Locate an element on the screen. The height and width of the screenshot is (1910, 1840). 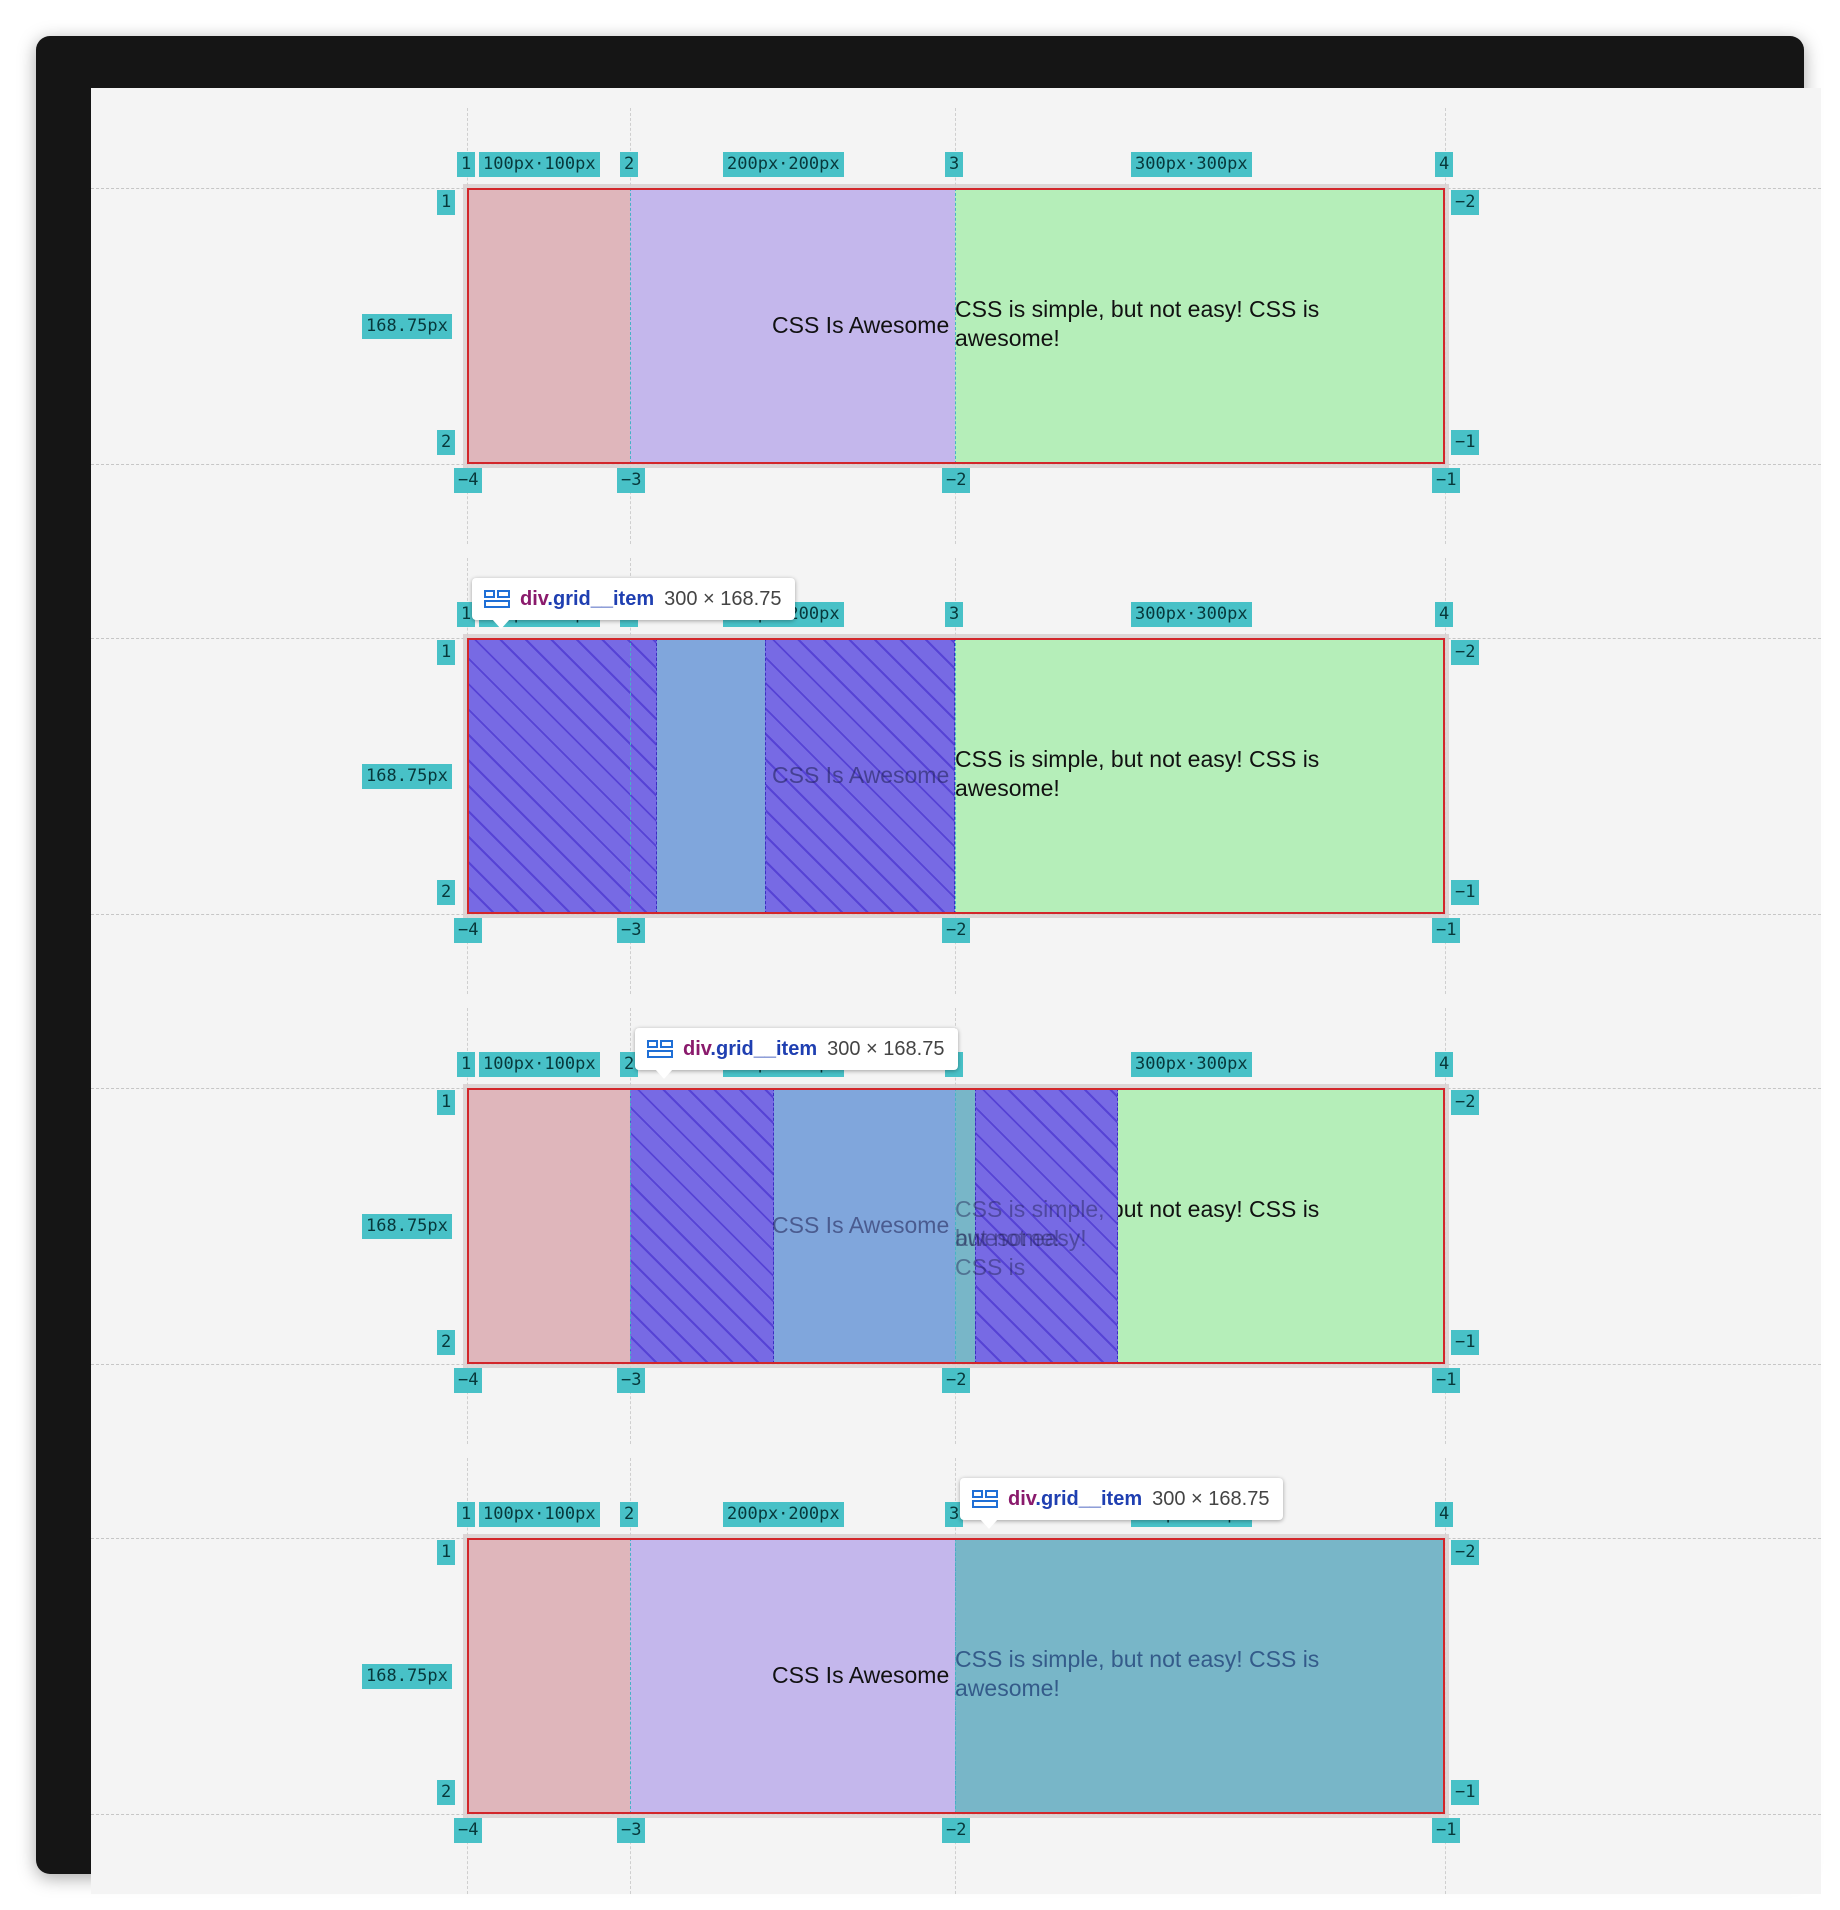
grid-item-text-dimmed: awesome! is located at coordinates (1007, 1688).